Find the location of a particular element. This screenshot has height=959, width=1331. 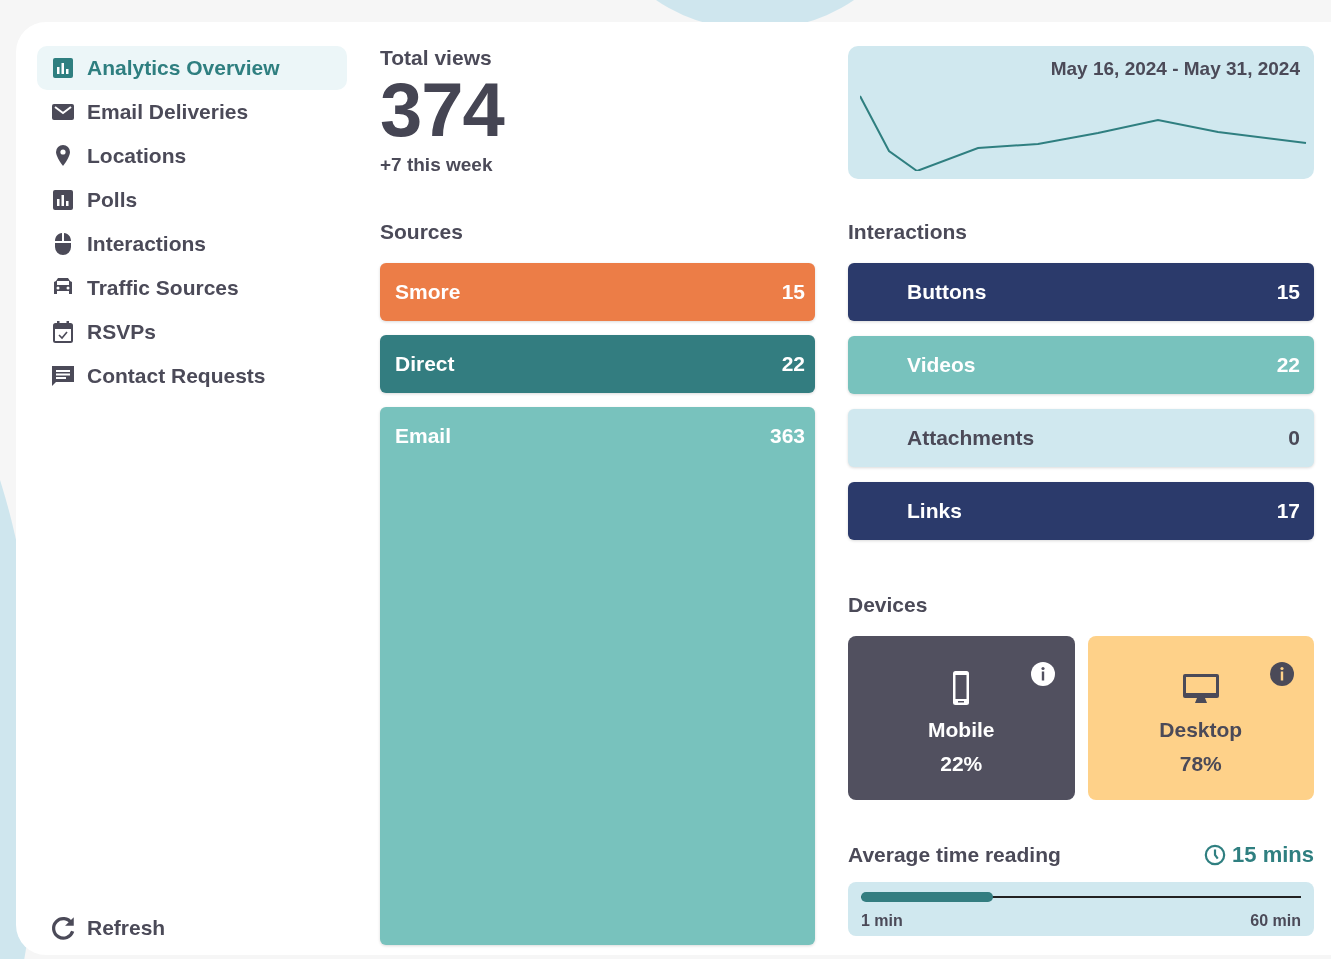

total-views-label: Total views is located at coordinates (436, 58).